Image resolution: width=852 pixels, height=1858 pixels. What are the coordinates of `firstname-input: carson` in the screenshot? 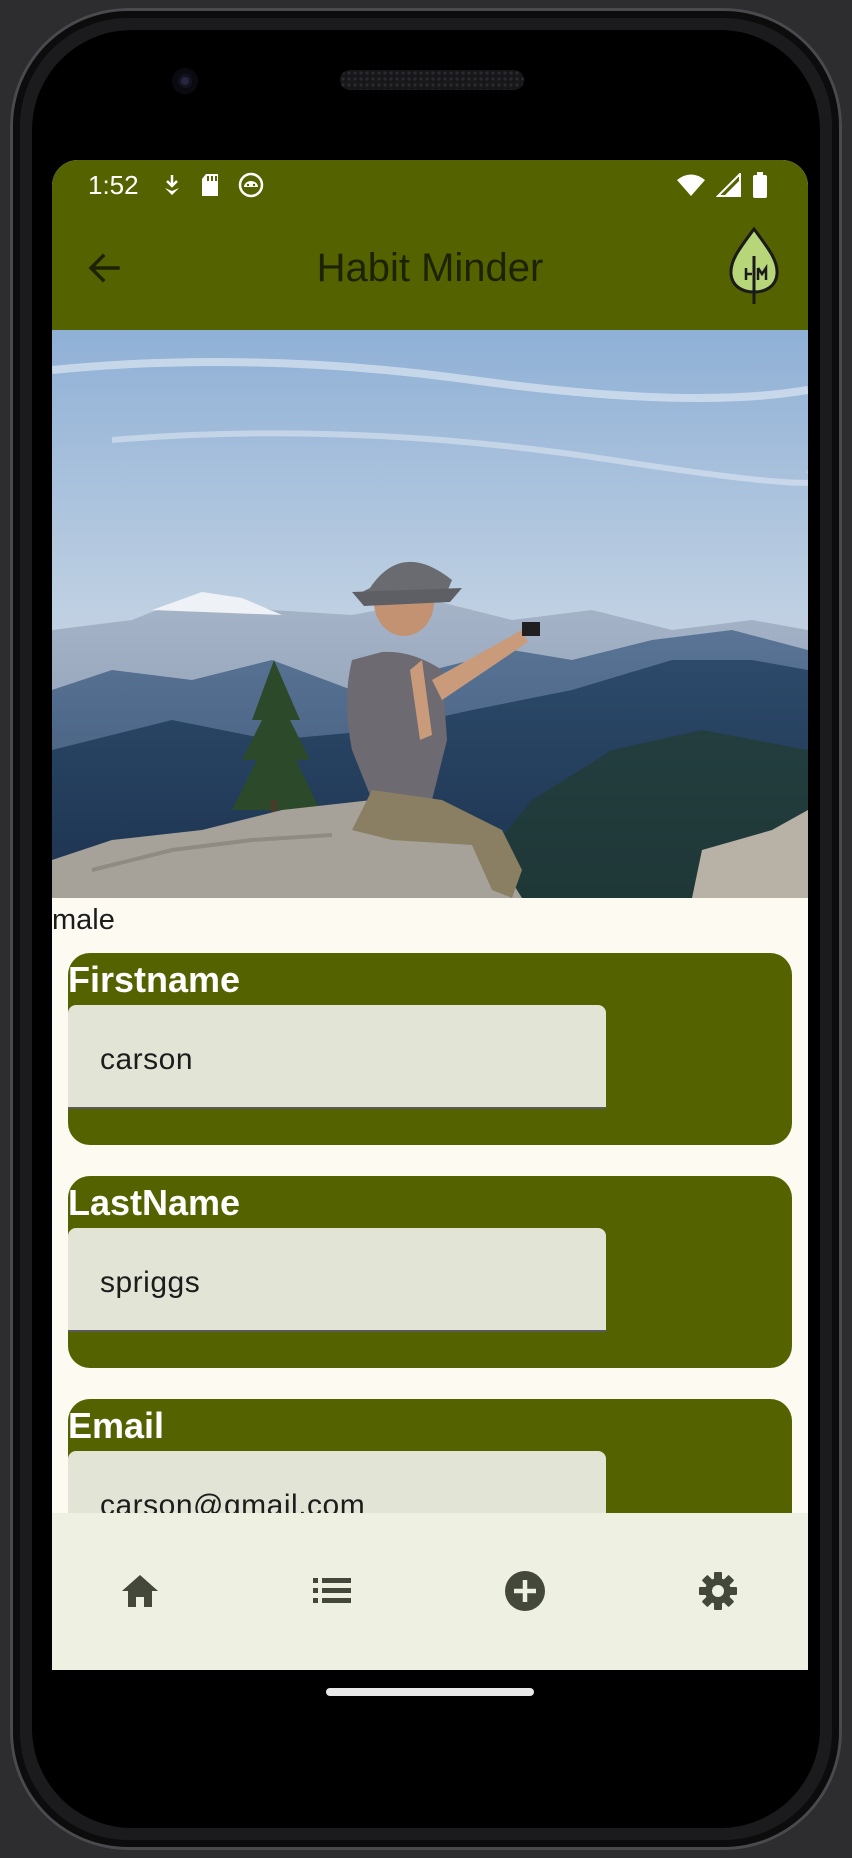 It's located at (337, 1057).